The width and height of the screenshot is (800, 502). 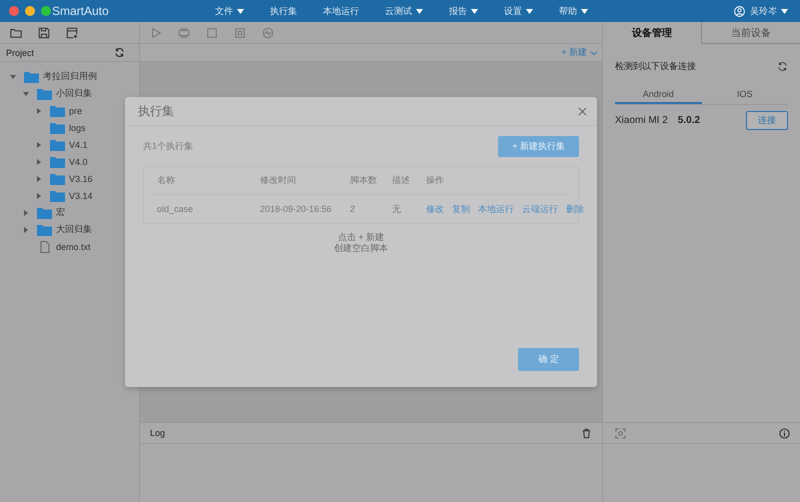 I want to click on panel-title: Project, so click(x=20, y=53).